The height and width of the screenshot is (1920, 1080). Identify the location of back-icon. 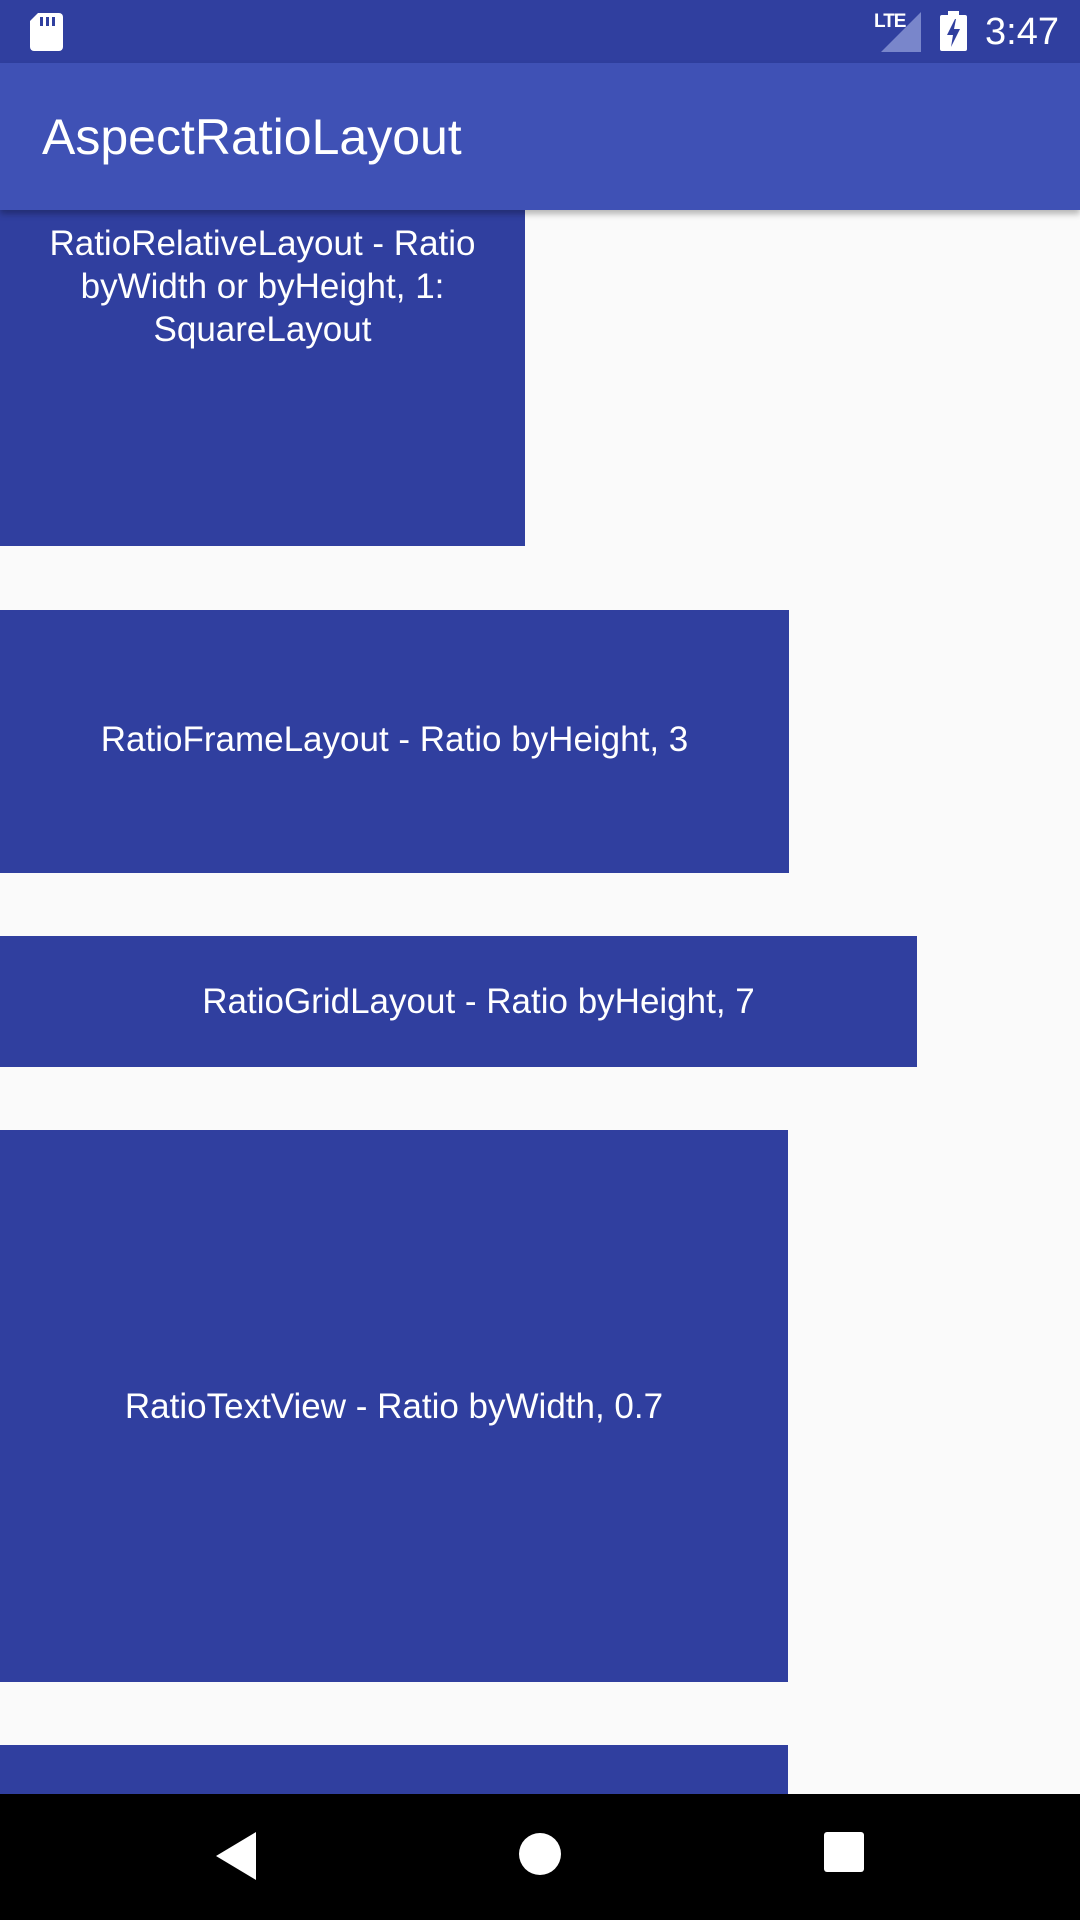
(236, 1856).